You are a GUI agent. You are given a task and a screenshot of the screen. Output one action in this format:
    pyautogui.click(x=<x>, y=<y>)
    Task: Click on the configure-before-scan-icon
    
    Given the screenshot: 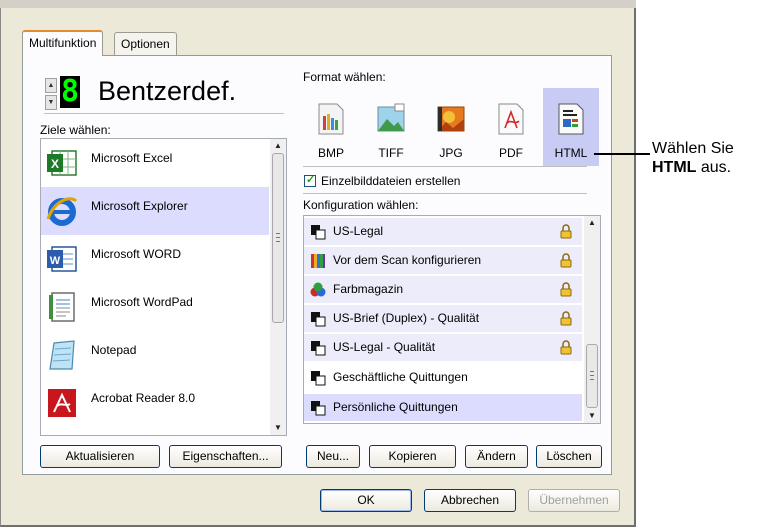 What is the action you would take?
    pyautogui.click(x=318, y=261)
    